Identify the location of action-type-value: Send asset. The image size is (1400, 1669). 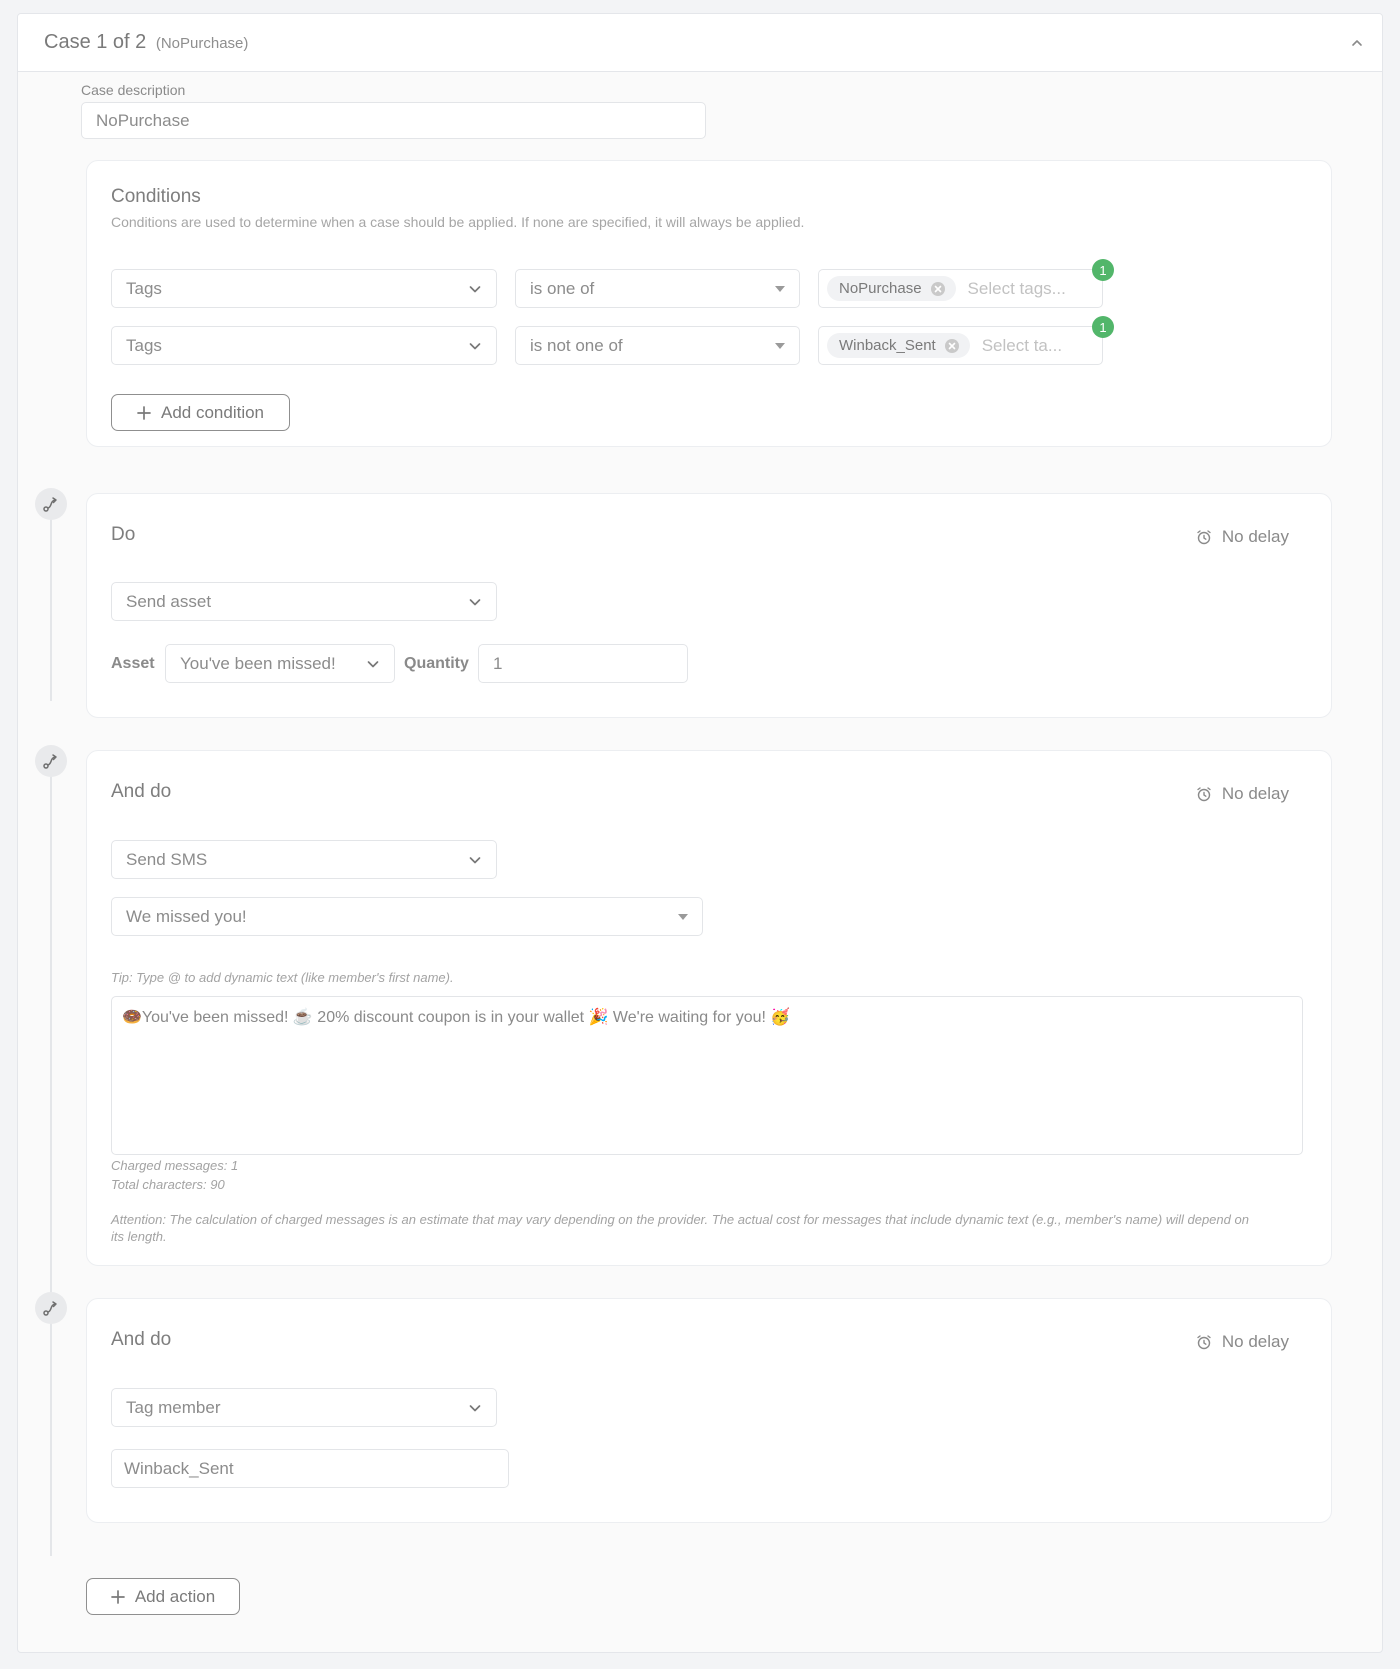
(169, 601).